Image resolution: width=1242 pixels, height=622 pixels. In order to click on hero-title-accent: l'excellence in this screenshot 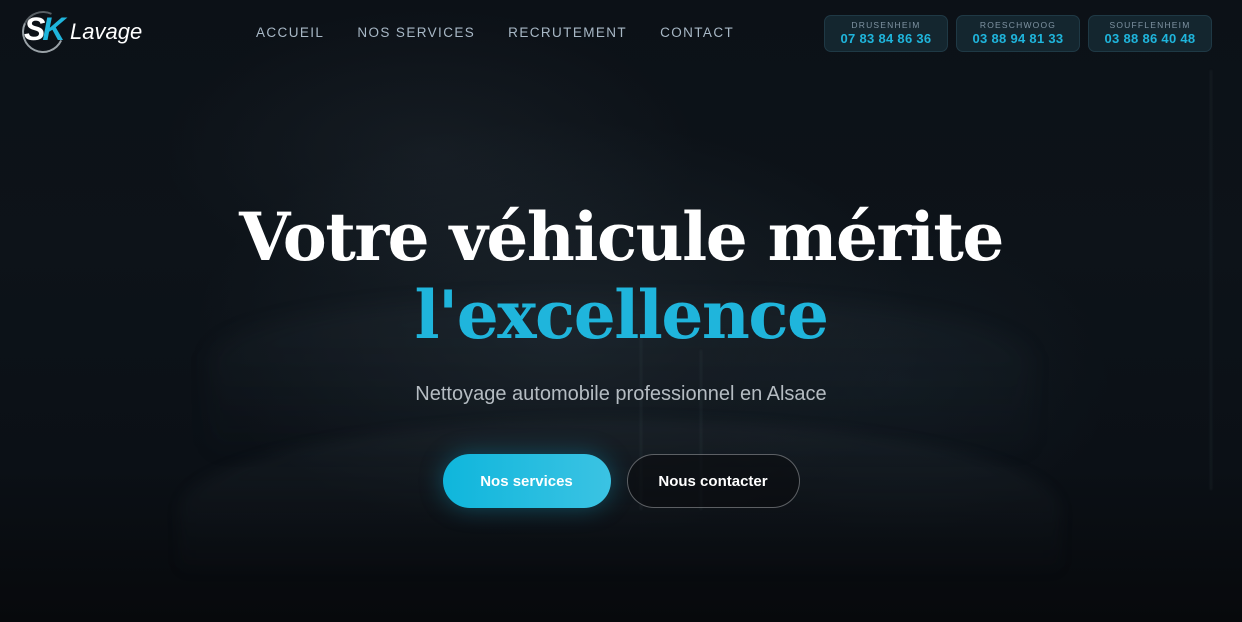, I will do `click(621, 315)`.